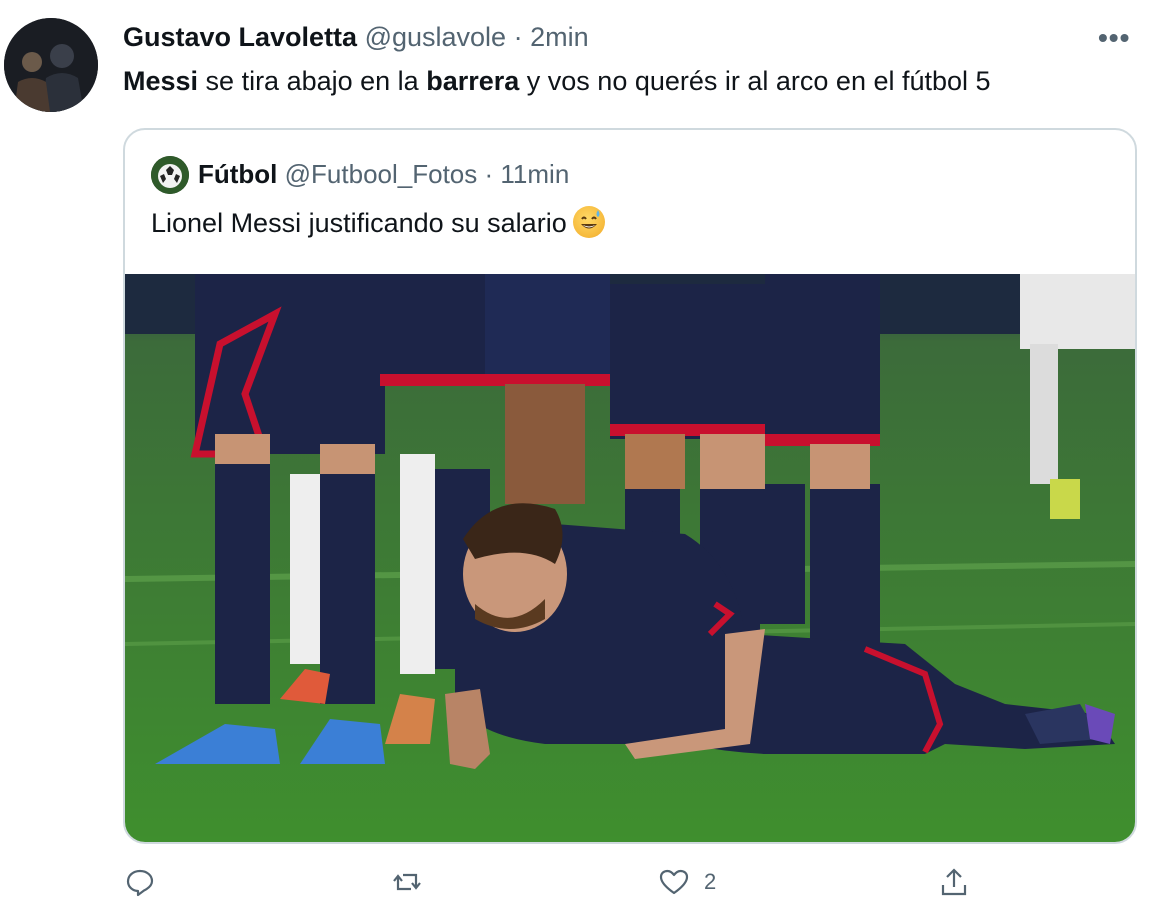 This screenshot has width=1163, height=900. What do you see at coordinates (312, 81) in the screenshot?
I see `tweet-text-part: se tira abajo en la` at bounding box center [312, 81].